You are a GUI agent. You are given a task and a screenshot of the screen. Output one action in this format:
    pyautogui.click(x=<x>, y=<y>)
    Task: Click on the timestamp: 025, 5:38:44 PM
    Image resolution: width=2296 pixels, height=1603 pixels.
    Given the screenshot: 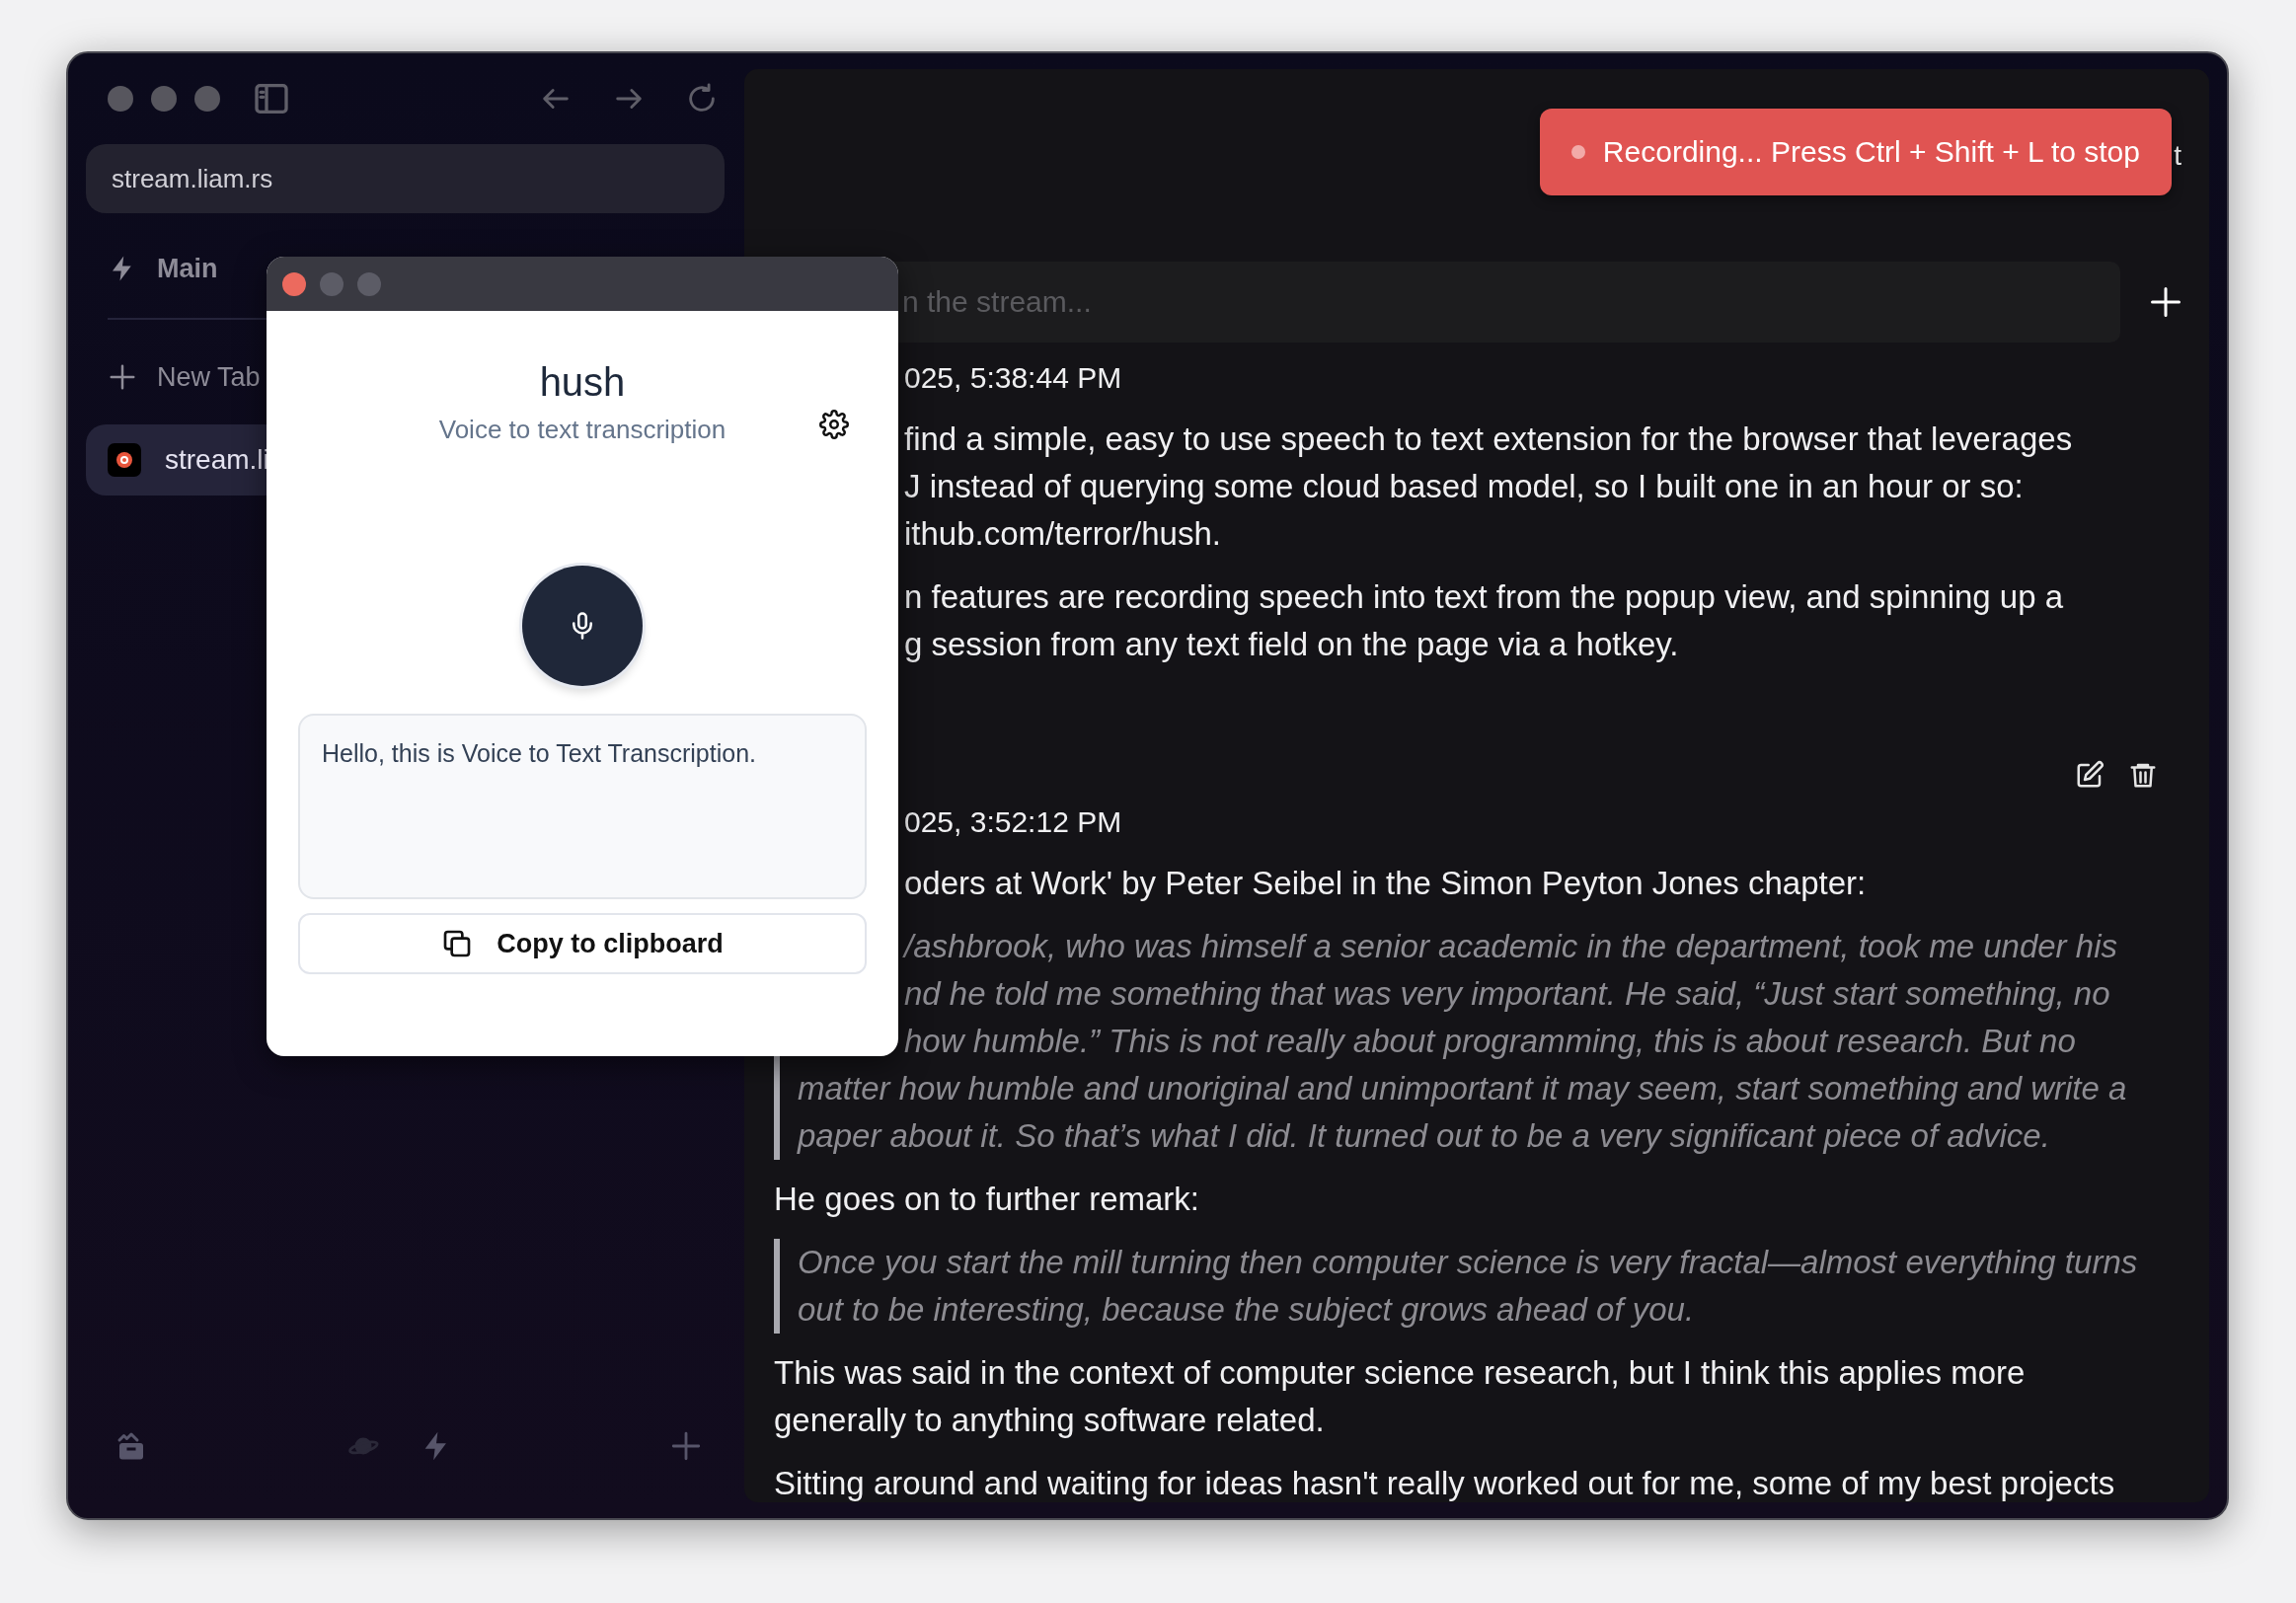 What is the action you would take?
    pyautogui.click(x=1013, y=378)
    